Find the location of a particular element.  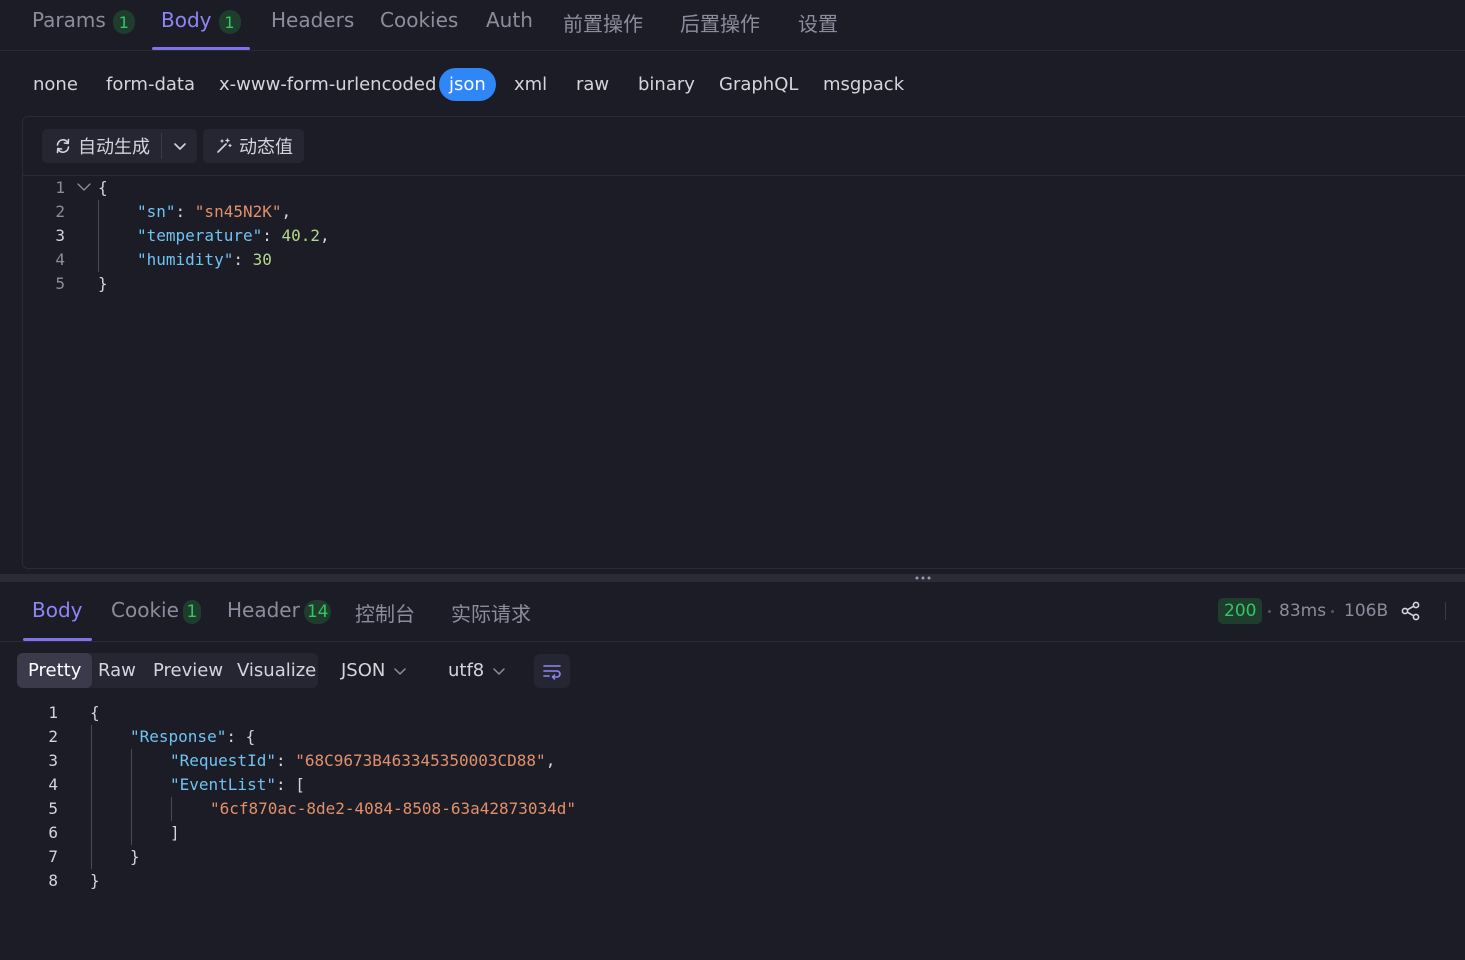

tab-actual-request: 实际请求 is located at coordinates (491, 619).